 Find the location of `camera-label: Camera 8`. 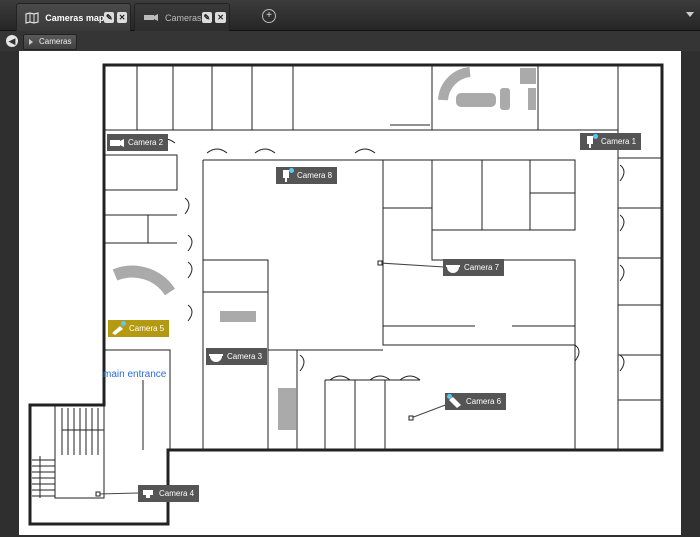

camera-label: Camera 8 is located at coordinates (315, 175).